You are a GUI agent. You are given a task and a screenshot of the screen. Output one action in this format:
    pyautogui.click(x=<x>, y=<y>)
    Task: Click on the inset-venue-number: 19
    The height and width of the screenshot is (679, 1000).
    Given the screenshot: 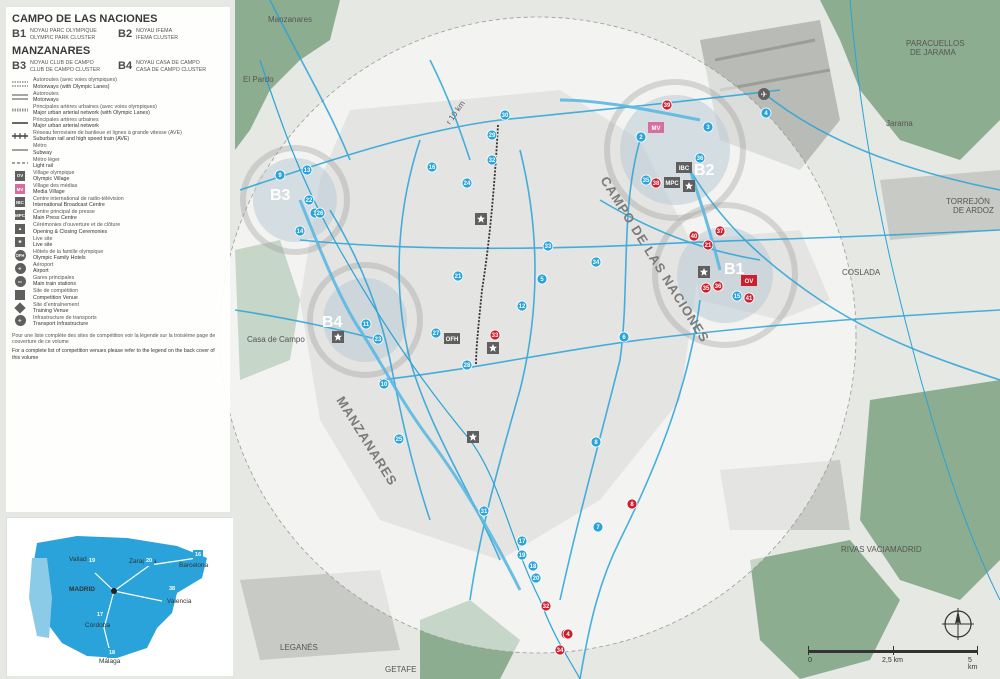 What is the action you would take?
    pyautogui.click(x=92, y=561)
    